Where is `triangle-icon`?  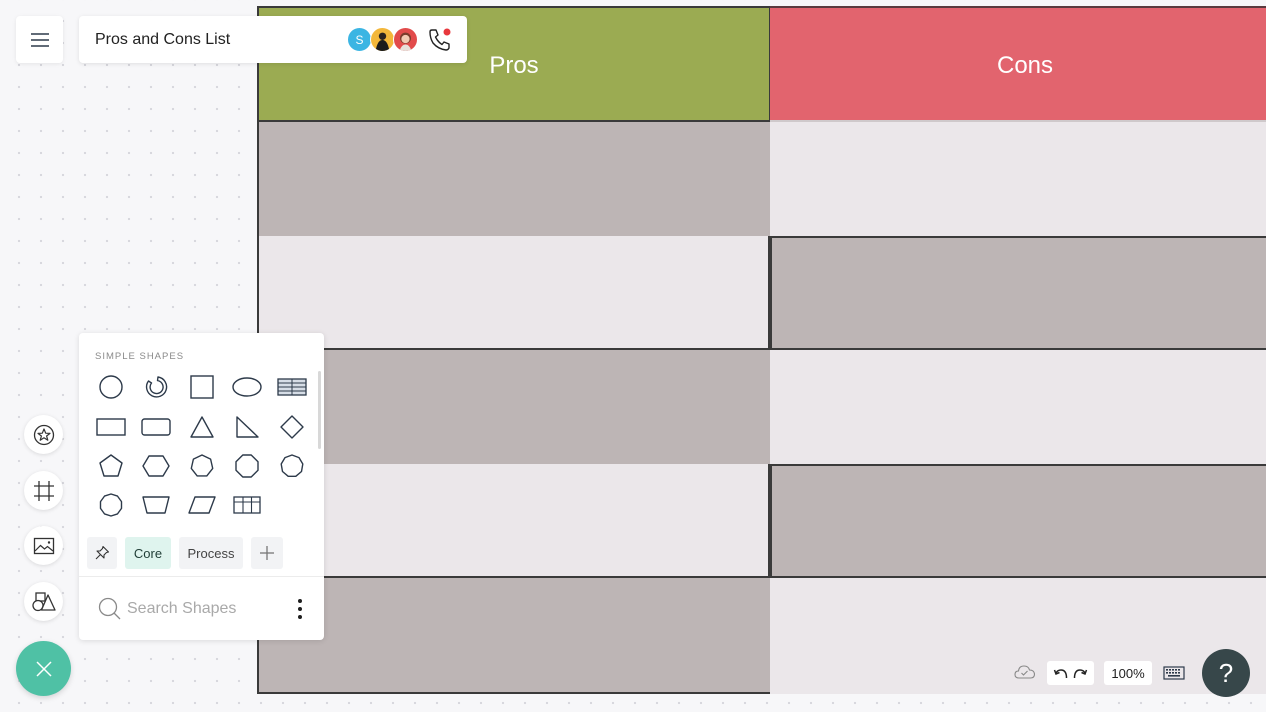 triangle-icon is located at coordinates (202, 427).